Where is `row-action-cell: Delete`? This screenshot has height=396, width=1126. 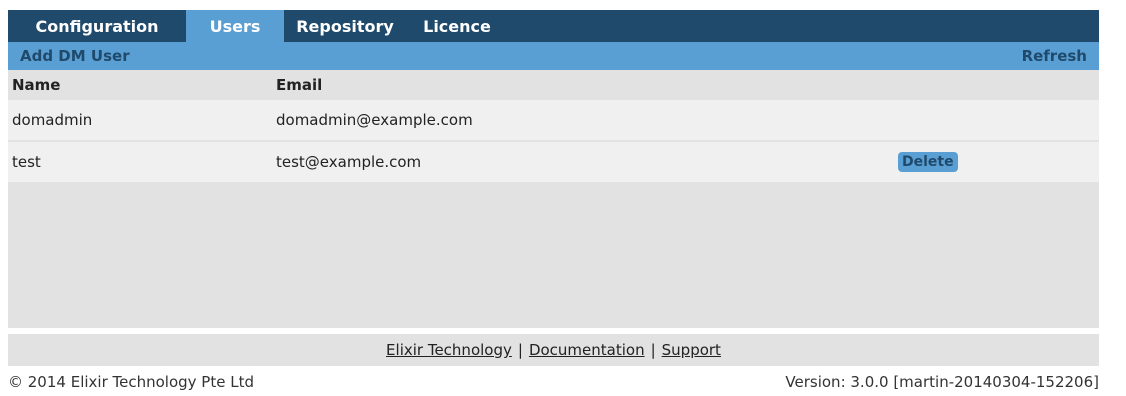
row-action-cell: Delete is located at coordinates (998, 162).